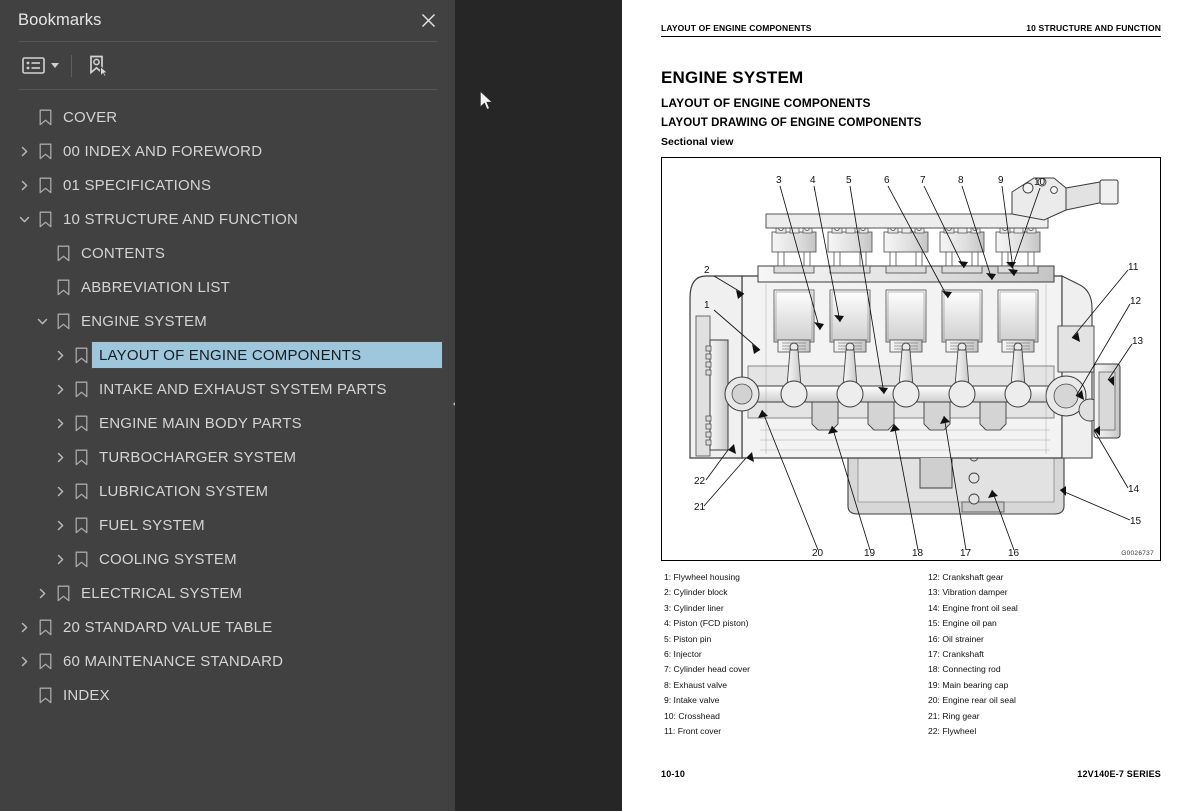 The height and width of the screenshot is (811, 1200). I want to click on page-number: 10-10, so click(673, 774).